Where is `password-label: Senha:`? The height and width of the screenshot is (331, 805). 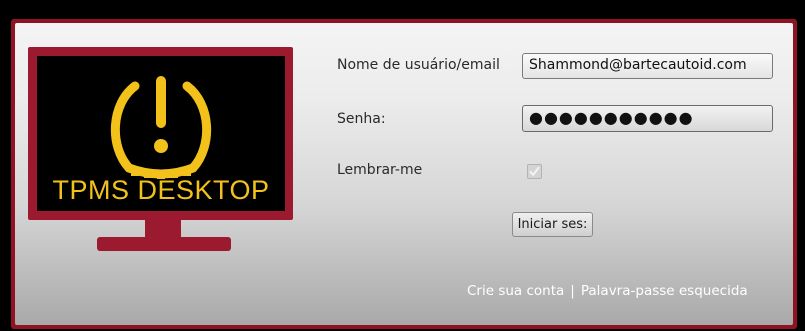 password-label: Senha: is located at coordinates (361, 119).